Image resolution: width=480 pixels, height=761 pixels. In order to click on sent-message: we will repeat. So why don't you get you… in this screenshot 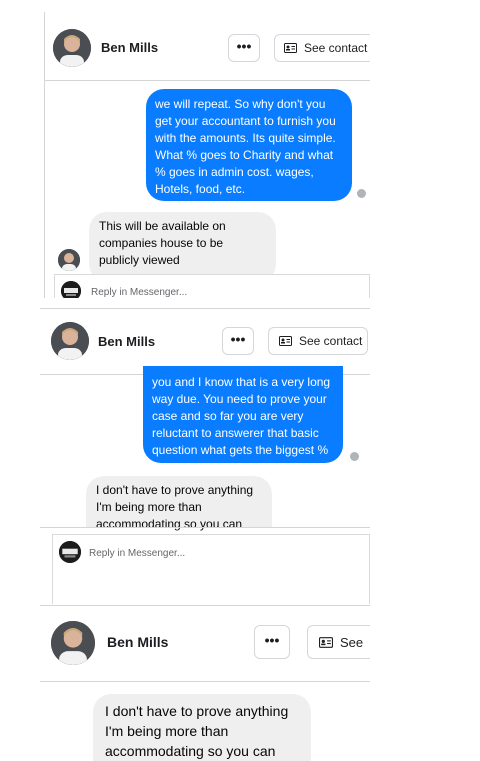, I will do `click(249, 145)`.